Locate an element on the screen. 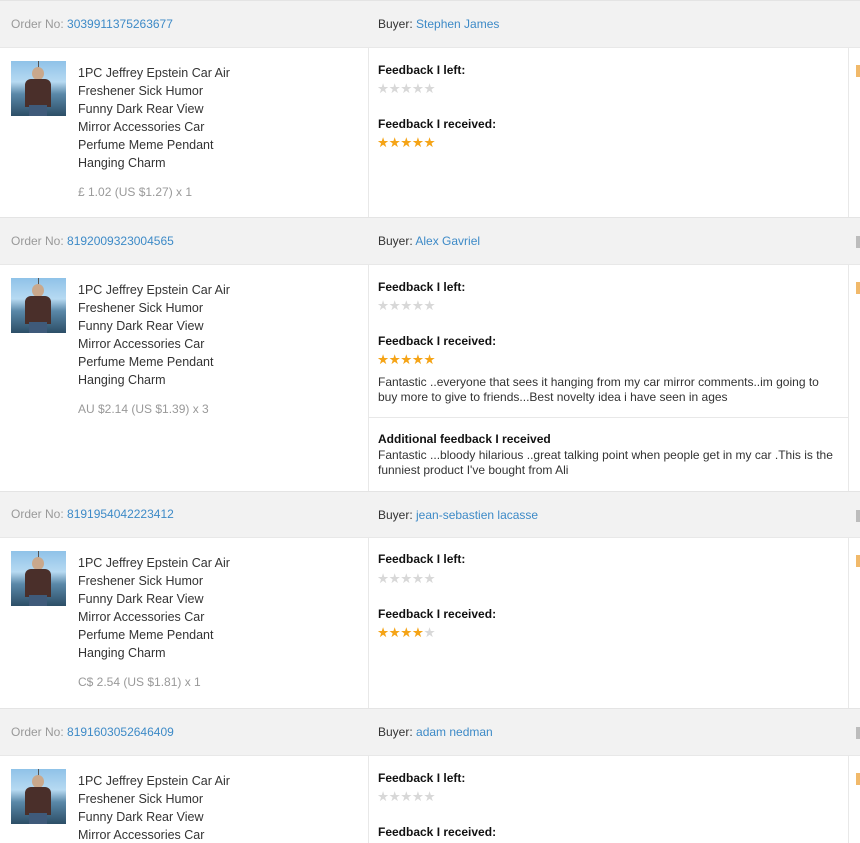 The height and width of the screenshot is (843, 860). buyer: Buyer: Stephen James is located at coordinates (438, 24).